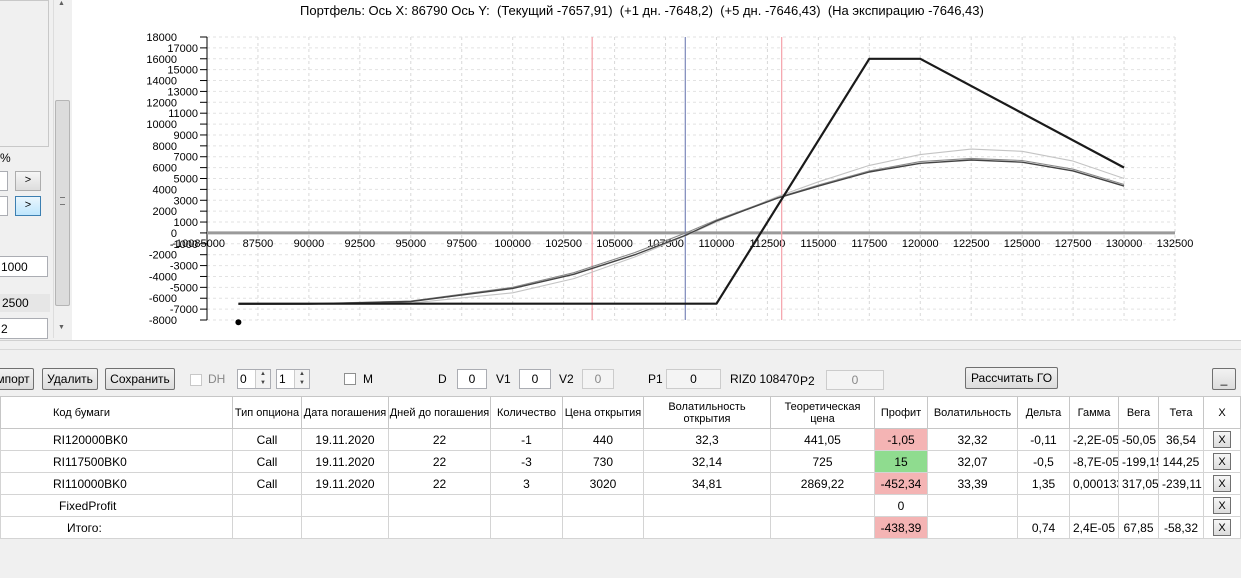 This screenshot has width=1241, height=578. What do you see at coordinates (603, 412) in the screenshot?
I see `column-header: Цена открытия` at bounding box center [603, 412].